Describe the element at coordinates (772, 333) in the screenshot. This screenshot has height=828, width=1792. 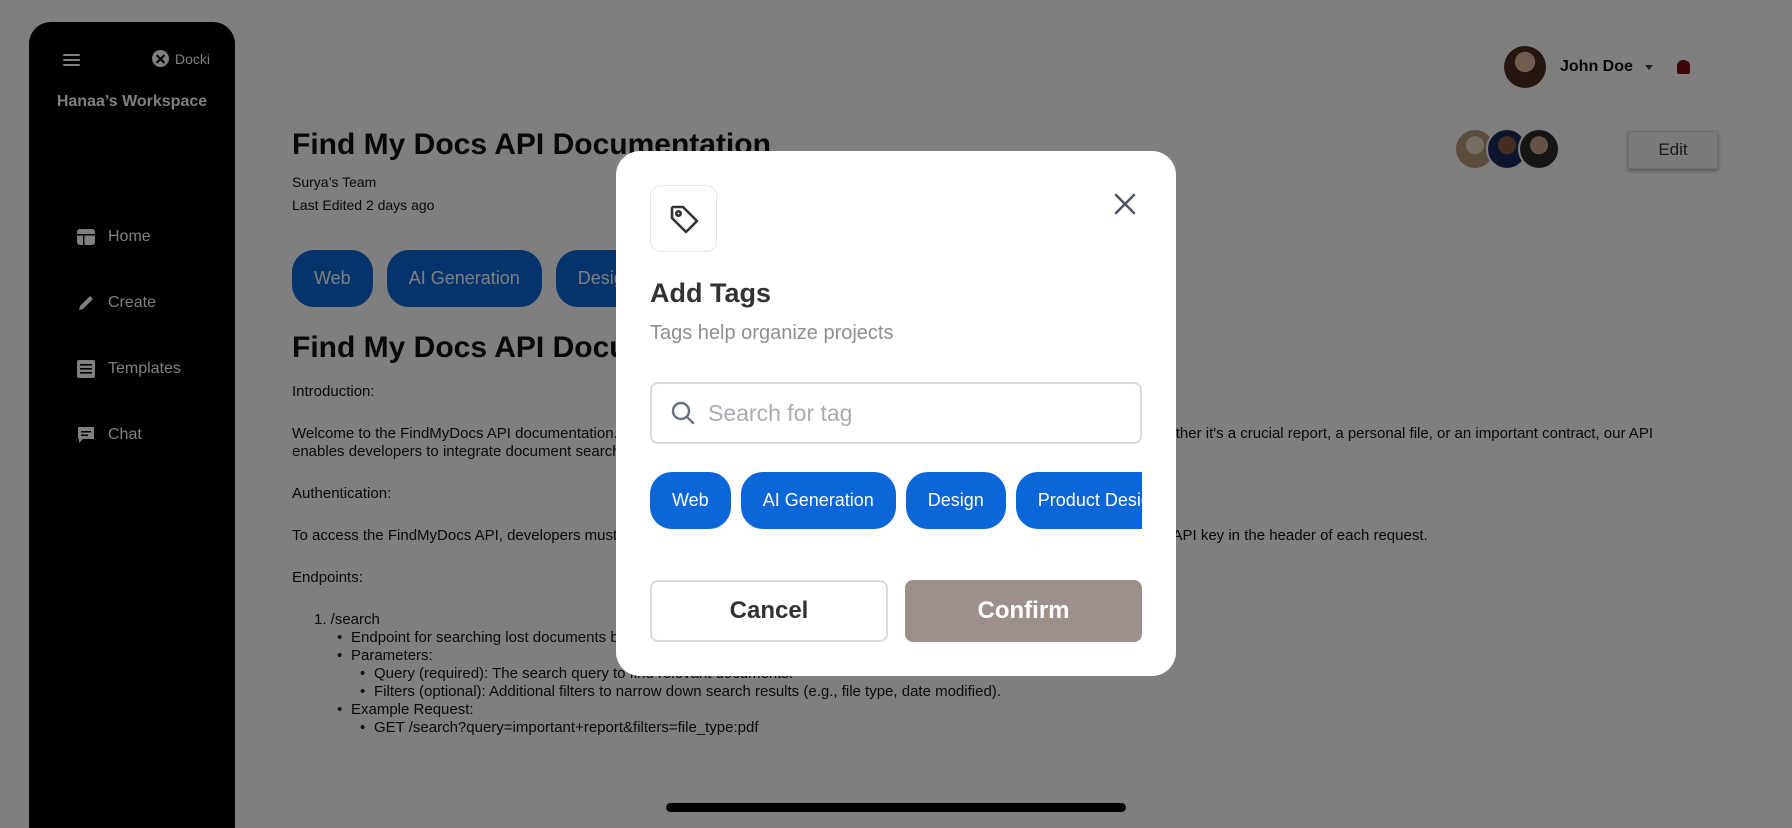
I see `dialog-subtitle: Tags help organize projects` at that location.